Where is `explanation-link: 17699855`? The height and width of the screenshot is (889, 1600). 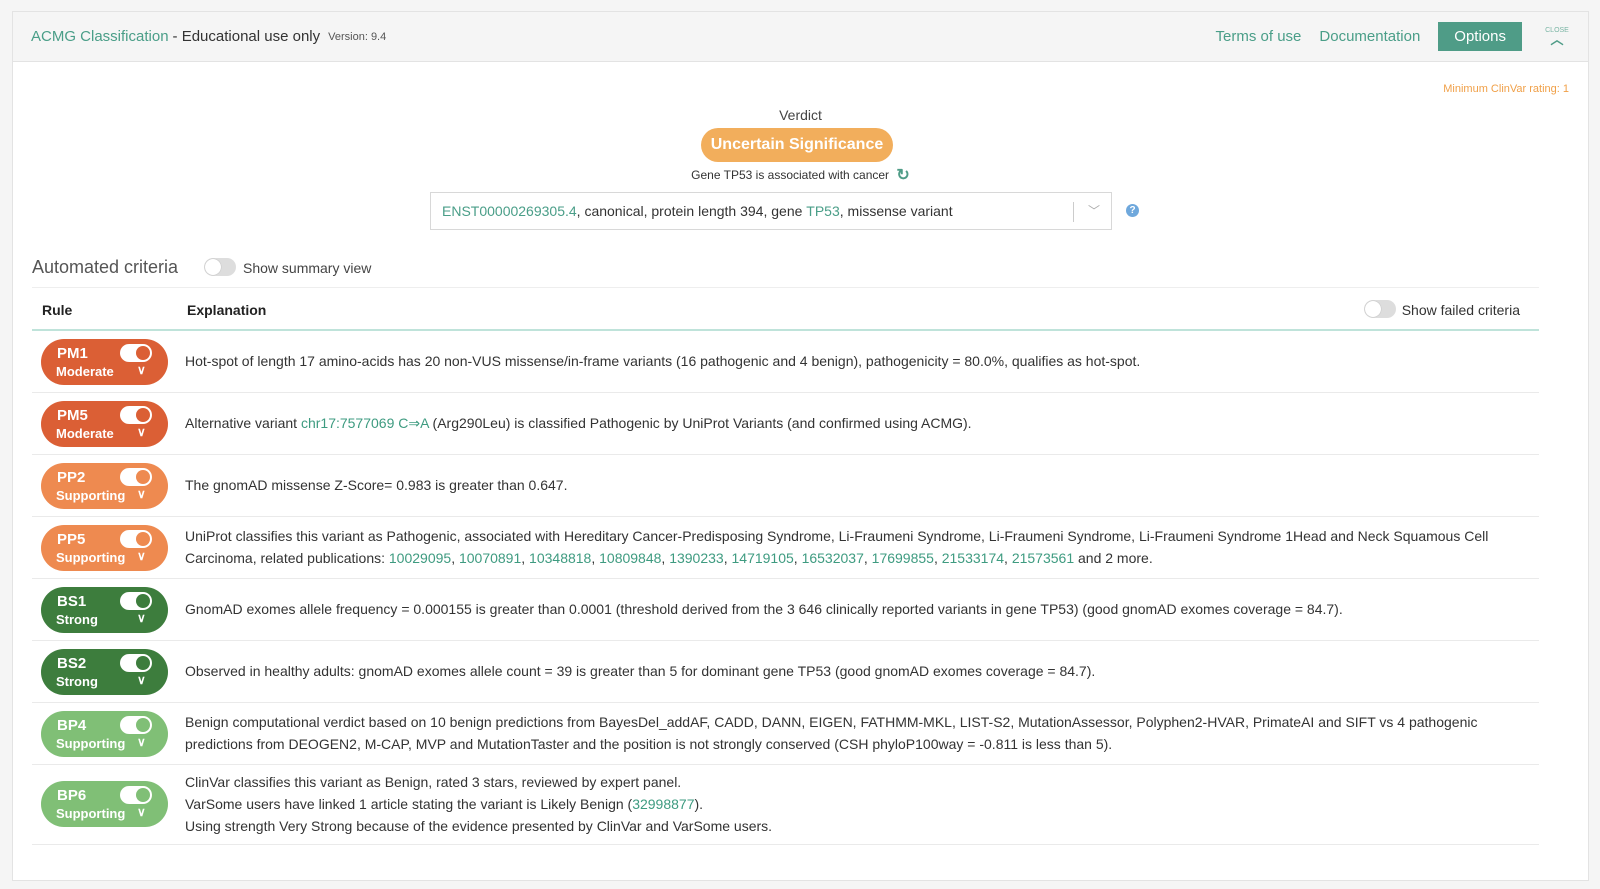
explanation-link: 17699855 is located at coordinates (903, 558).